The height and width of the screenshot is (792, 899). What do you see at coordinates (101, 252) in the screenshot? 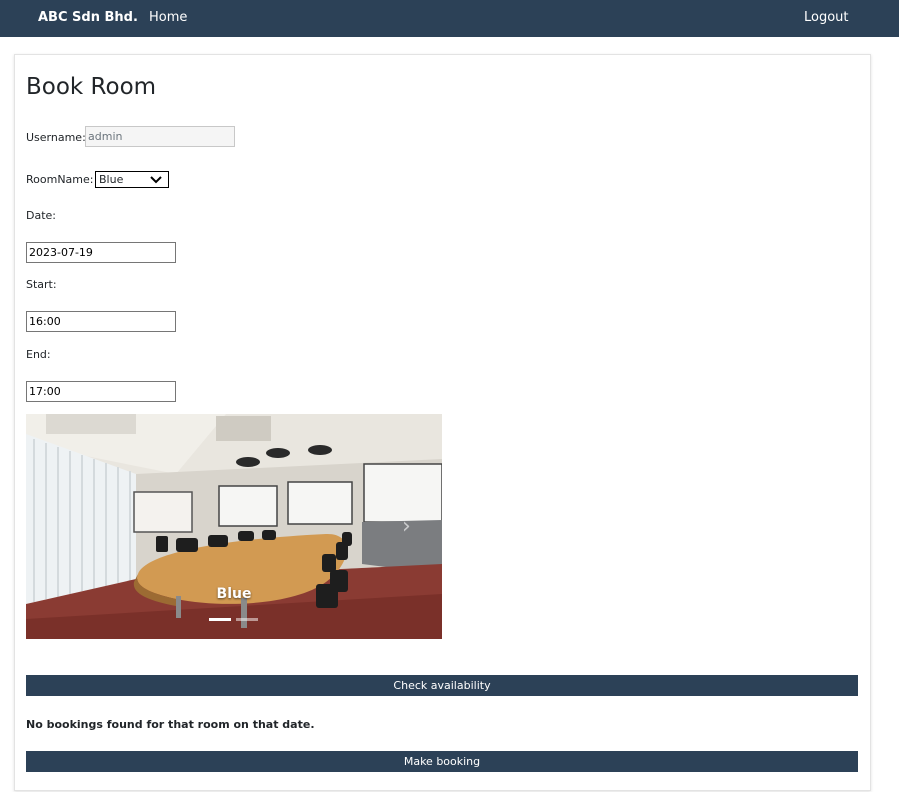
I see `date-field` at bounding box center [101, 252].